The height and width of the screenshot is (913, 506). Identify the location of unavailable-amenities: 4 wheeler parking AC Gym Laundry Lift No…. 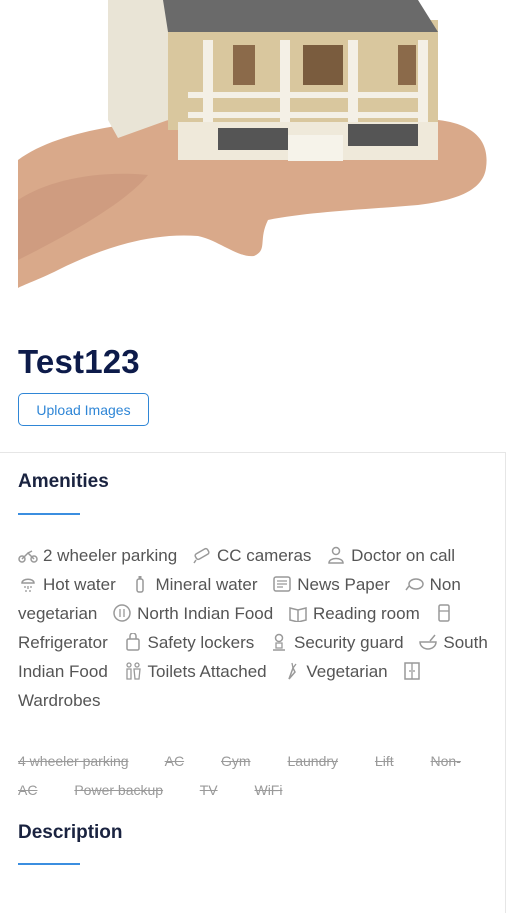
(253, 776).